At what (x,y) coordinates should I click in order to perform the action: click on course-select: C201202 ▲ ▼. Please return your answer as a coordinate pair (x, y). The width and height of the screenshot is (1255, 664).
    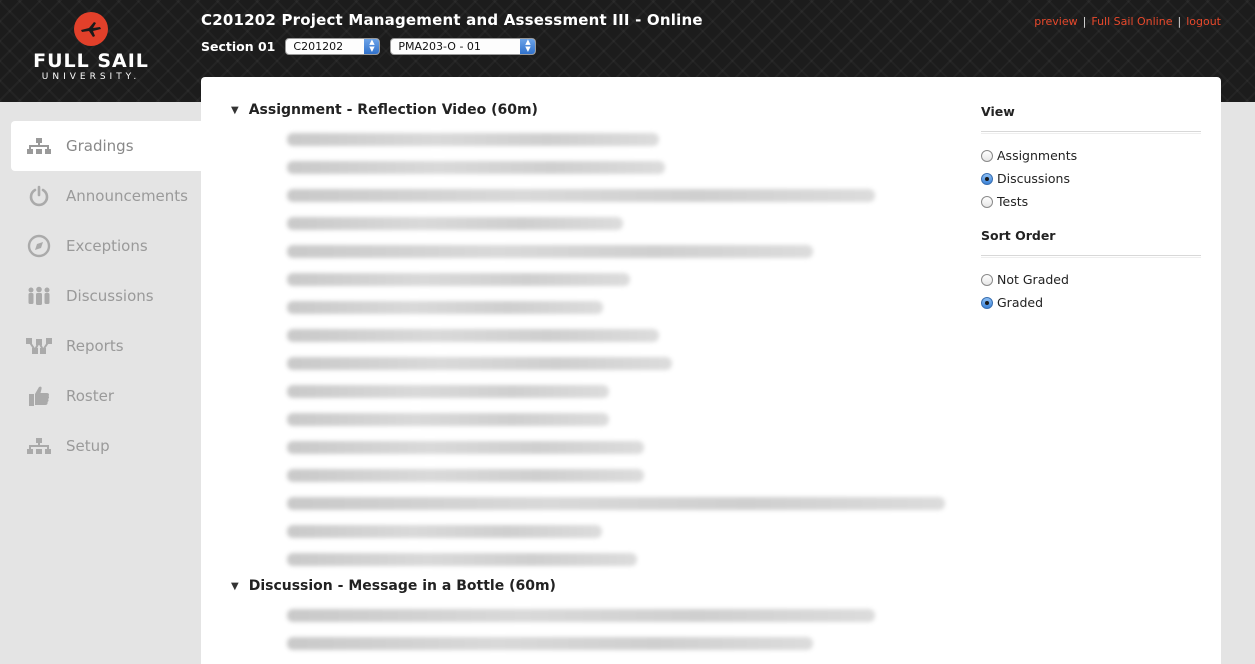
    Looking at the image, I should click on (333, 46).